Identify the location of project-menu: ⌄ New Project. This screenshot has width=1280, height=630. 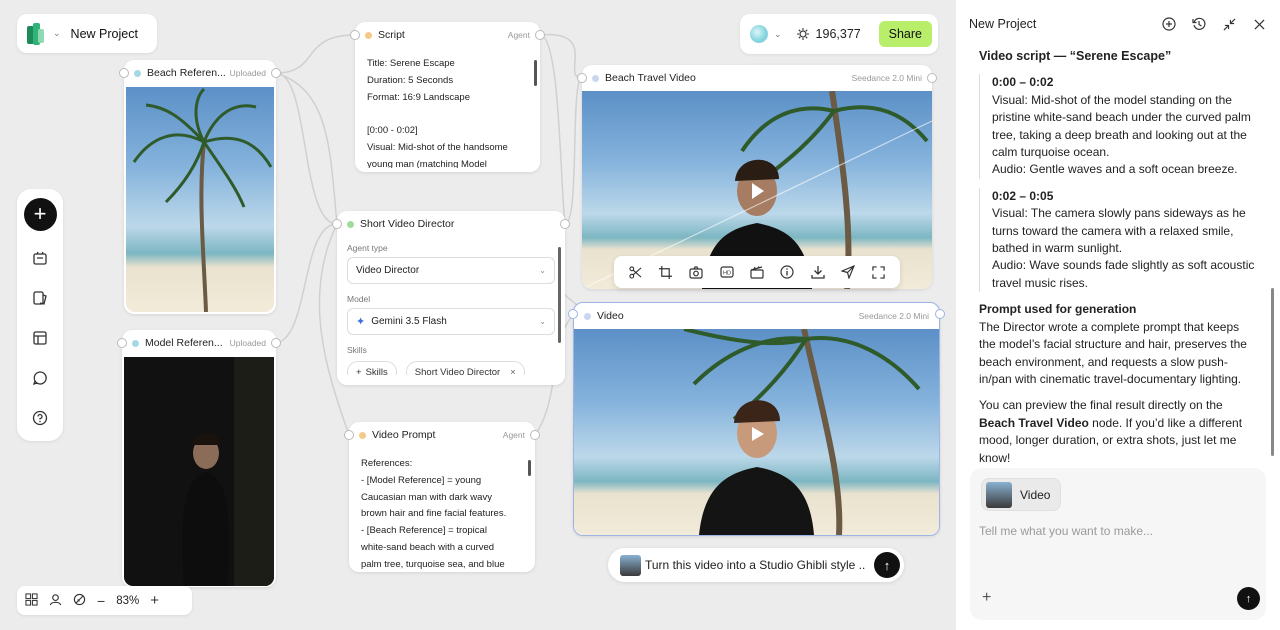
(87, 33).